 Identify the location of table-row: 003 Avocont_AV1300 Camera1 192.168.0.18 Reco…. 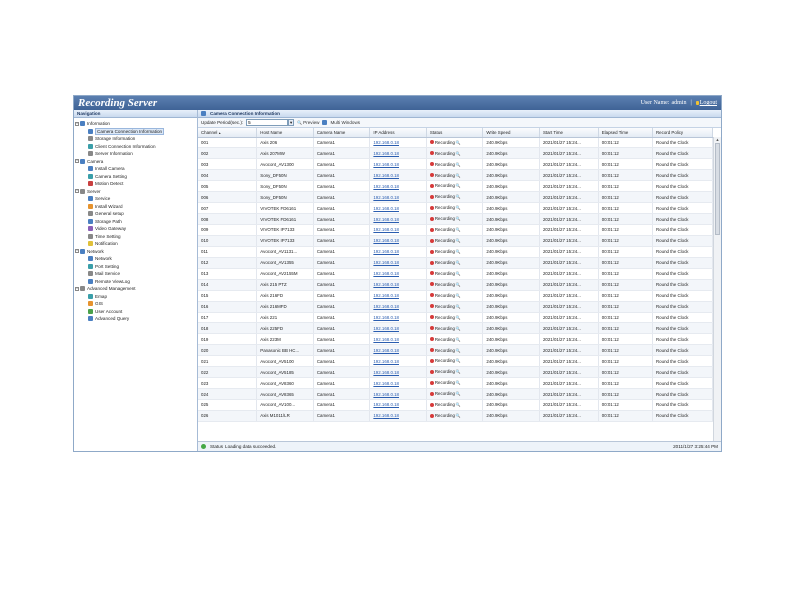
(455, 164).